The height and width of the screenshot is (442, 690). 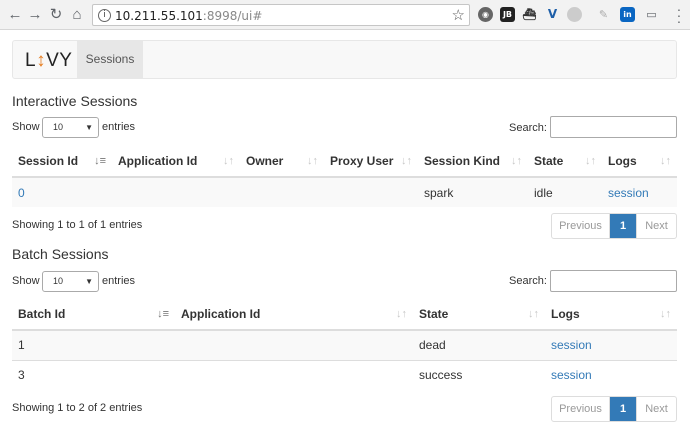 I want to click on table-row: 1 dead session, so click(x=344, y=345).